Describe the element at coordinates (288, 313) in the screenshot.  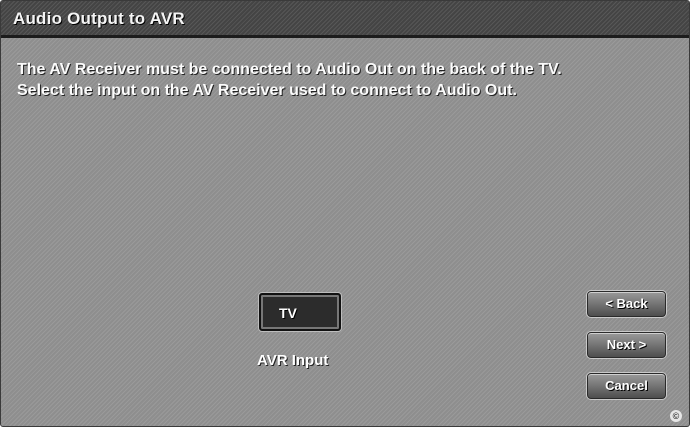
I see `avr-input-value: TV` at that location.